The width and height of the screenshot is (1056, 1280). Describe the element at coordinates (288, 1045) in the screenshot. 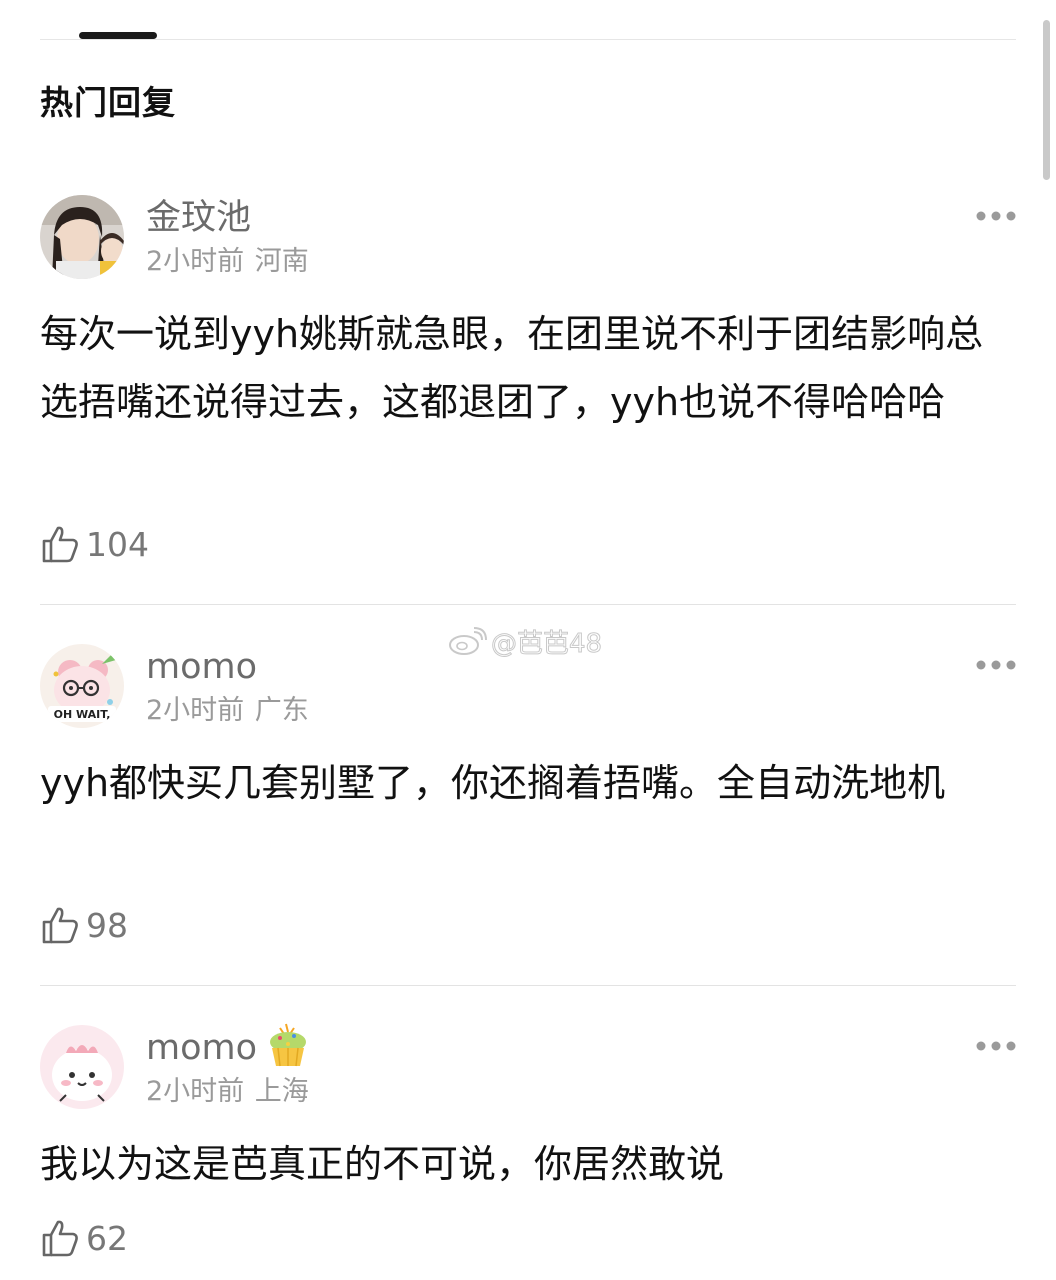

I see `cupcake-icon` at that location.